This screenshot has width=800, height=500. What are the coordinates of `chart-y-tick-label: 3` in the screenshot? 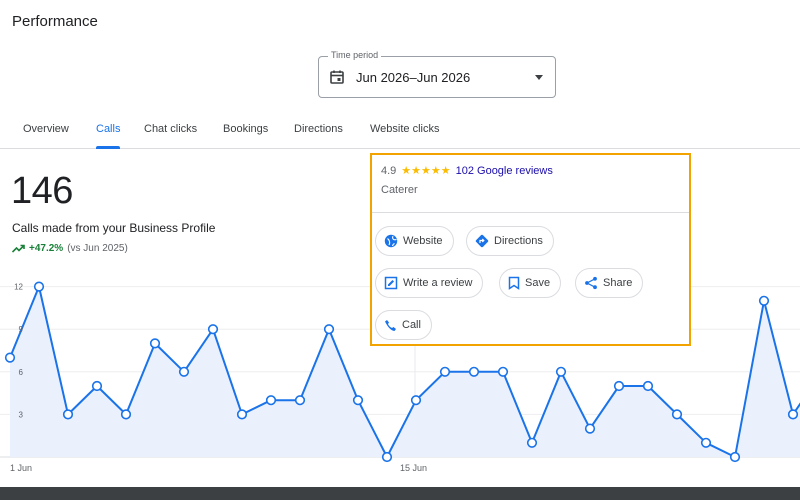 It's located at (21, 414).